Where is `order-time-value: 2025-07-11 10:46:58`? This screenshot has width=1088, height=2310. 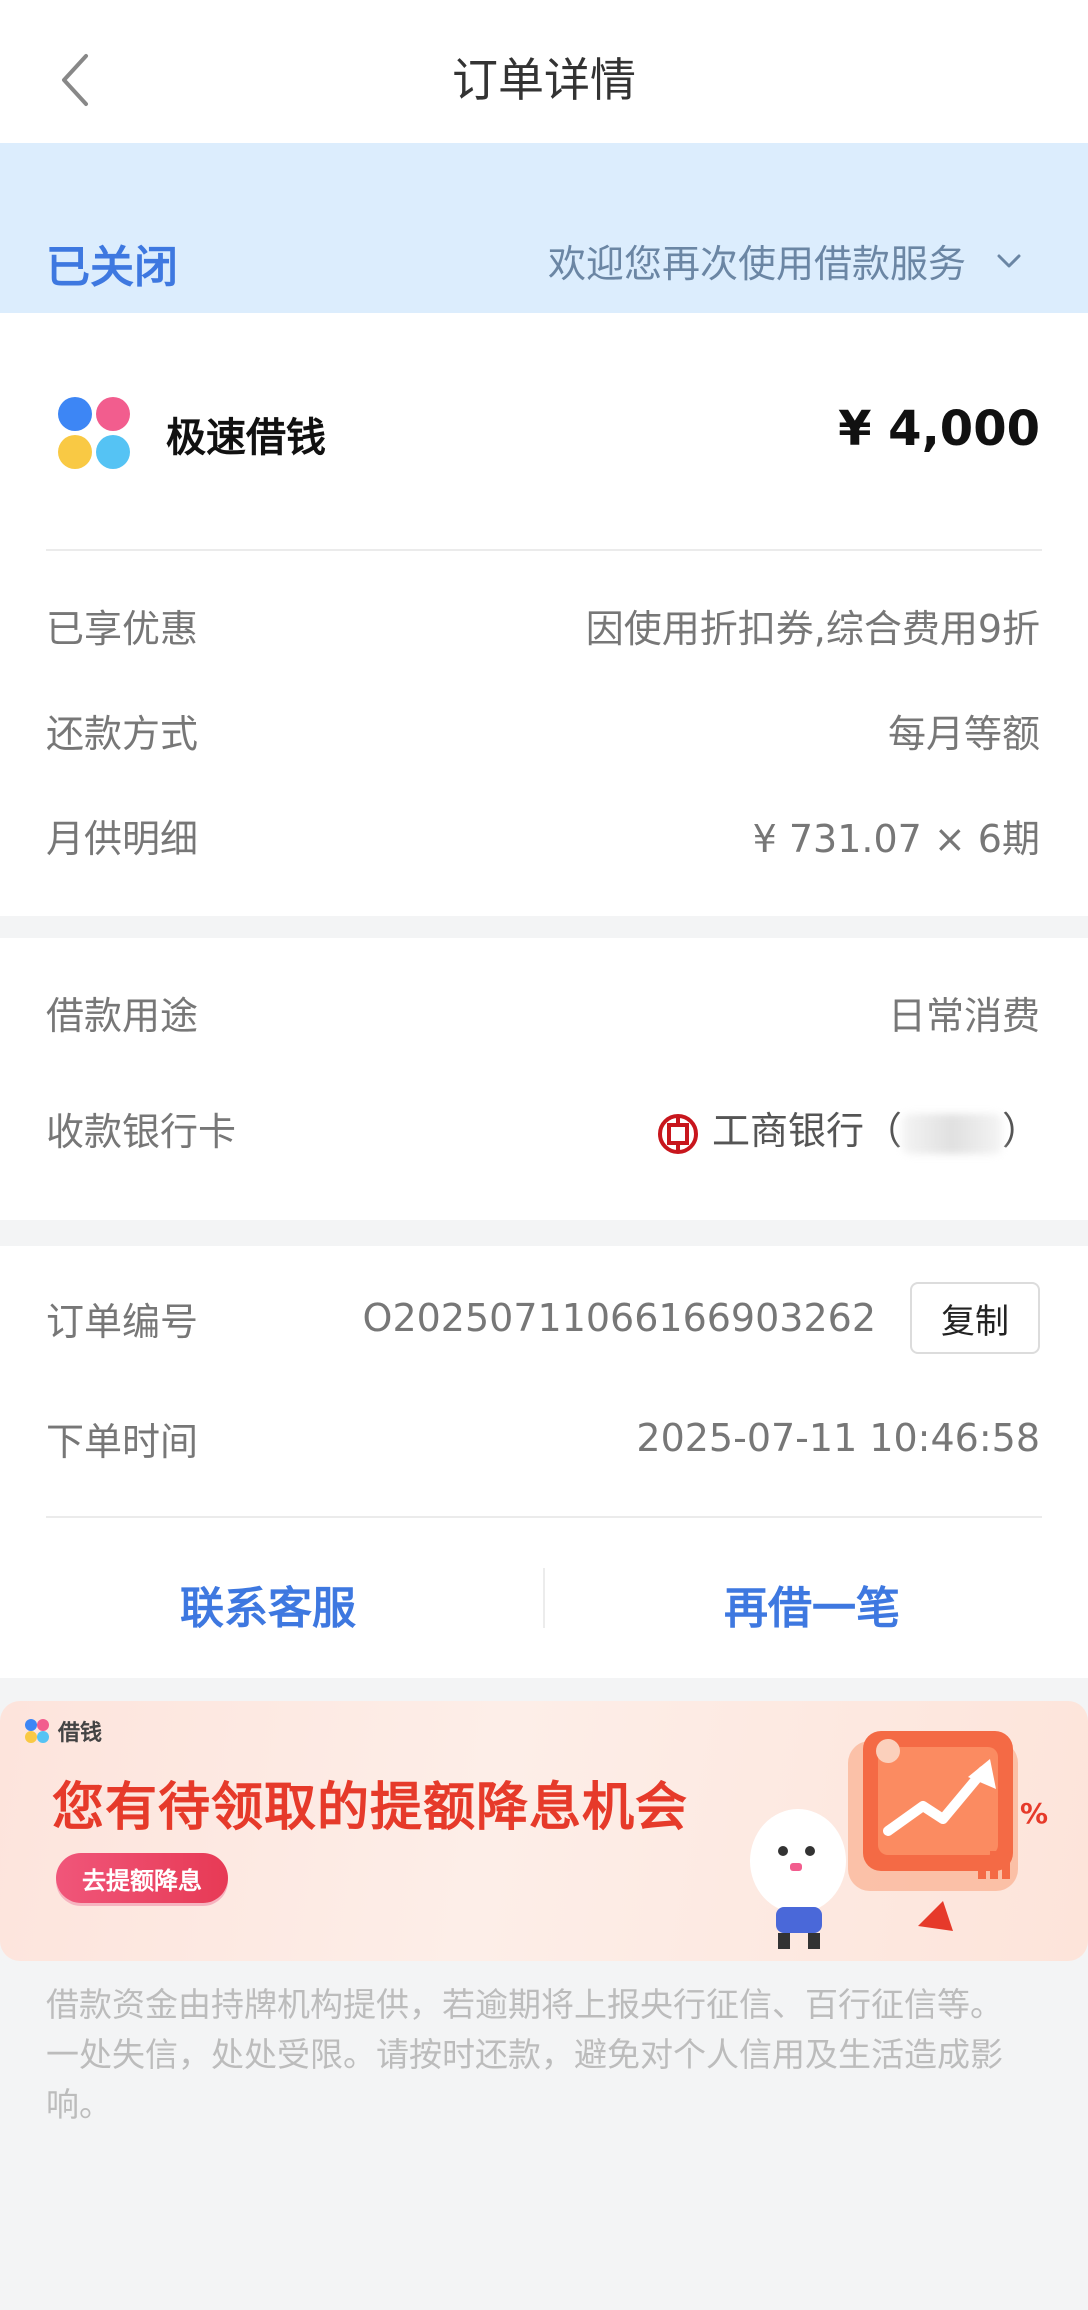 order-time-value: 2025-07-11 10:46:58 is located at coordinates (838, 1438).